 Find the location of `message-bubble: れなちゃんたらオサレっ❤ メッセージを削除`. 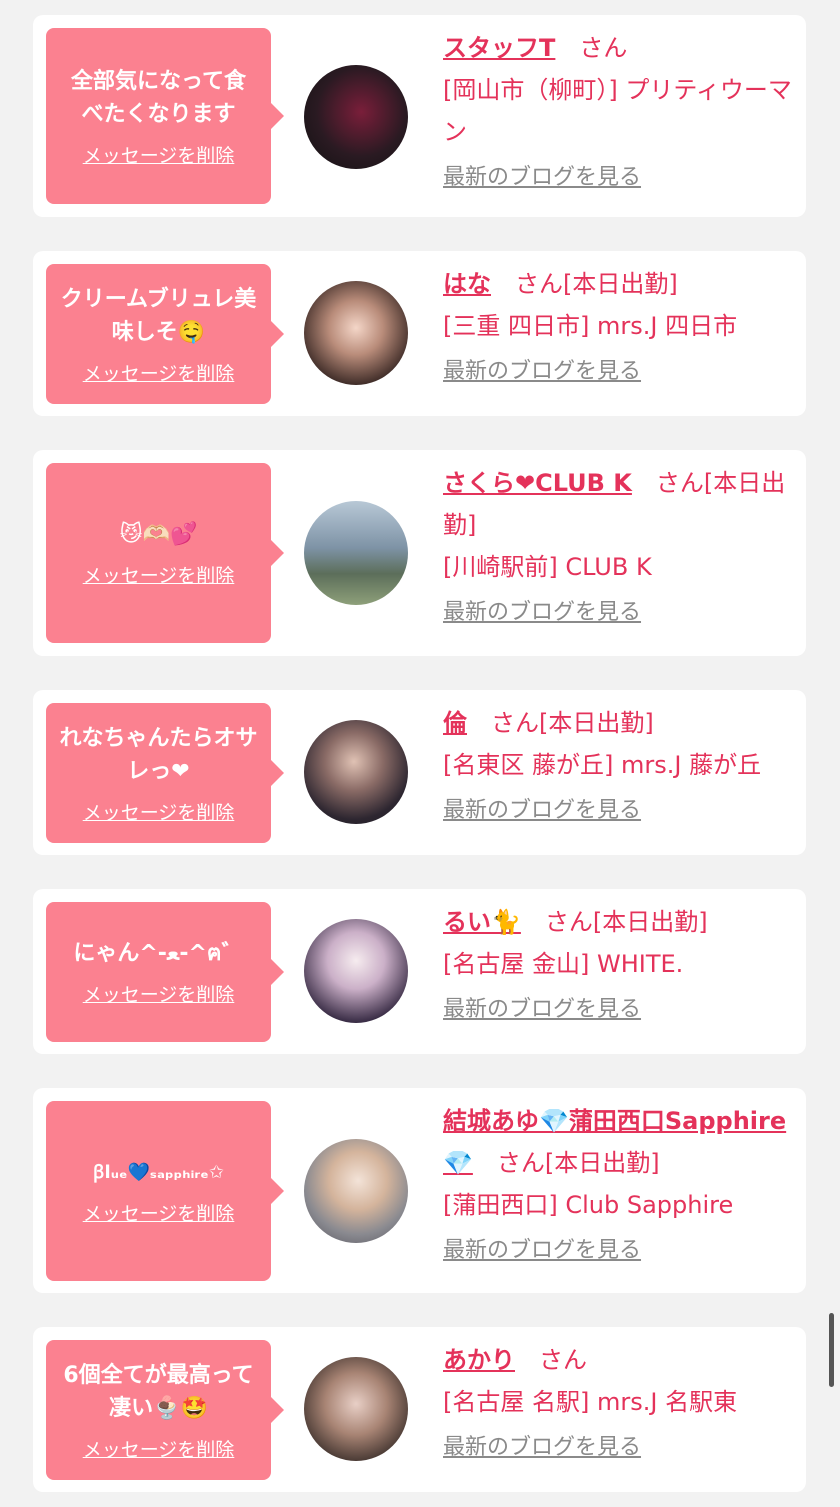

message-bubble: れなちゃんたらオサレっ❤ メッセージを削除 is located at coordinates (165, 773).